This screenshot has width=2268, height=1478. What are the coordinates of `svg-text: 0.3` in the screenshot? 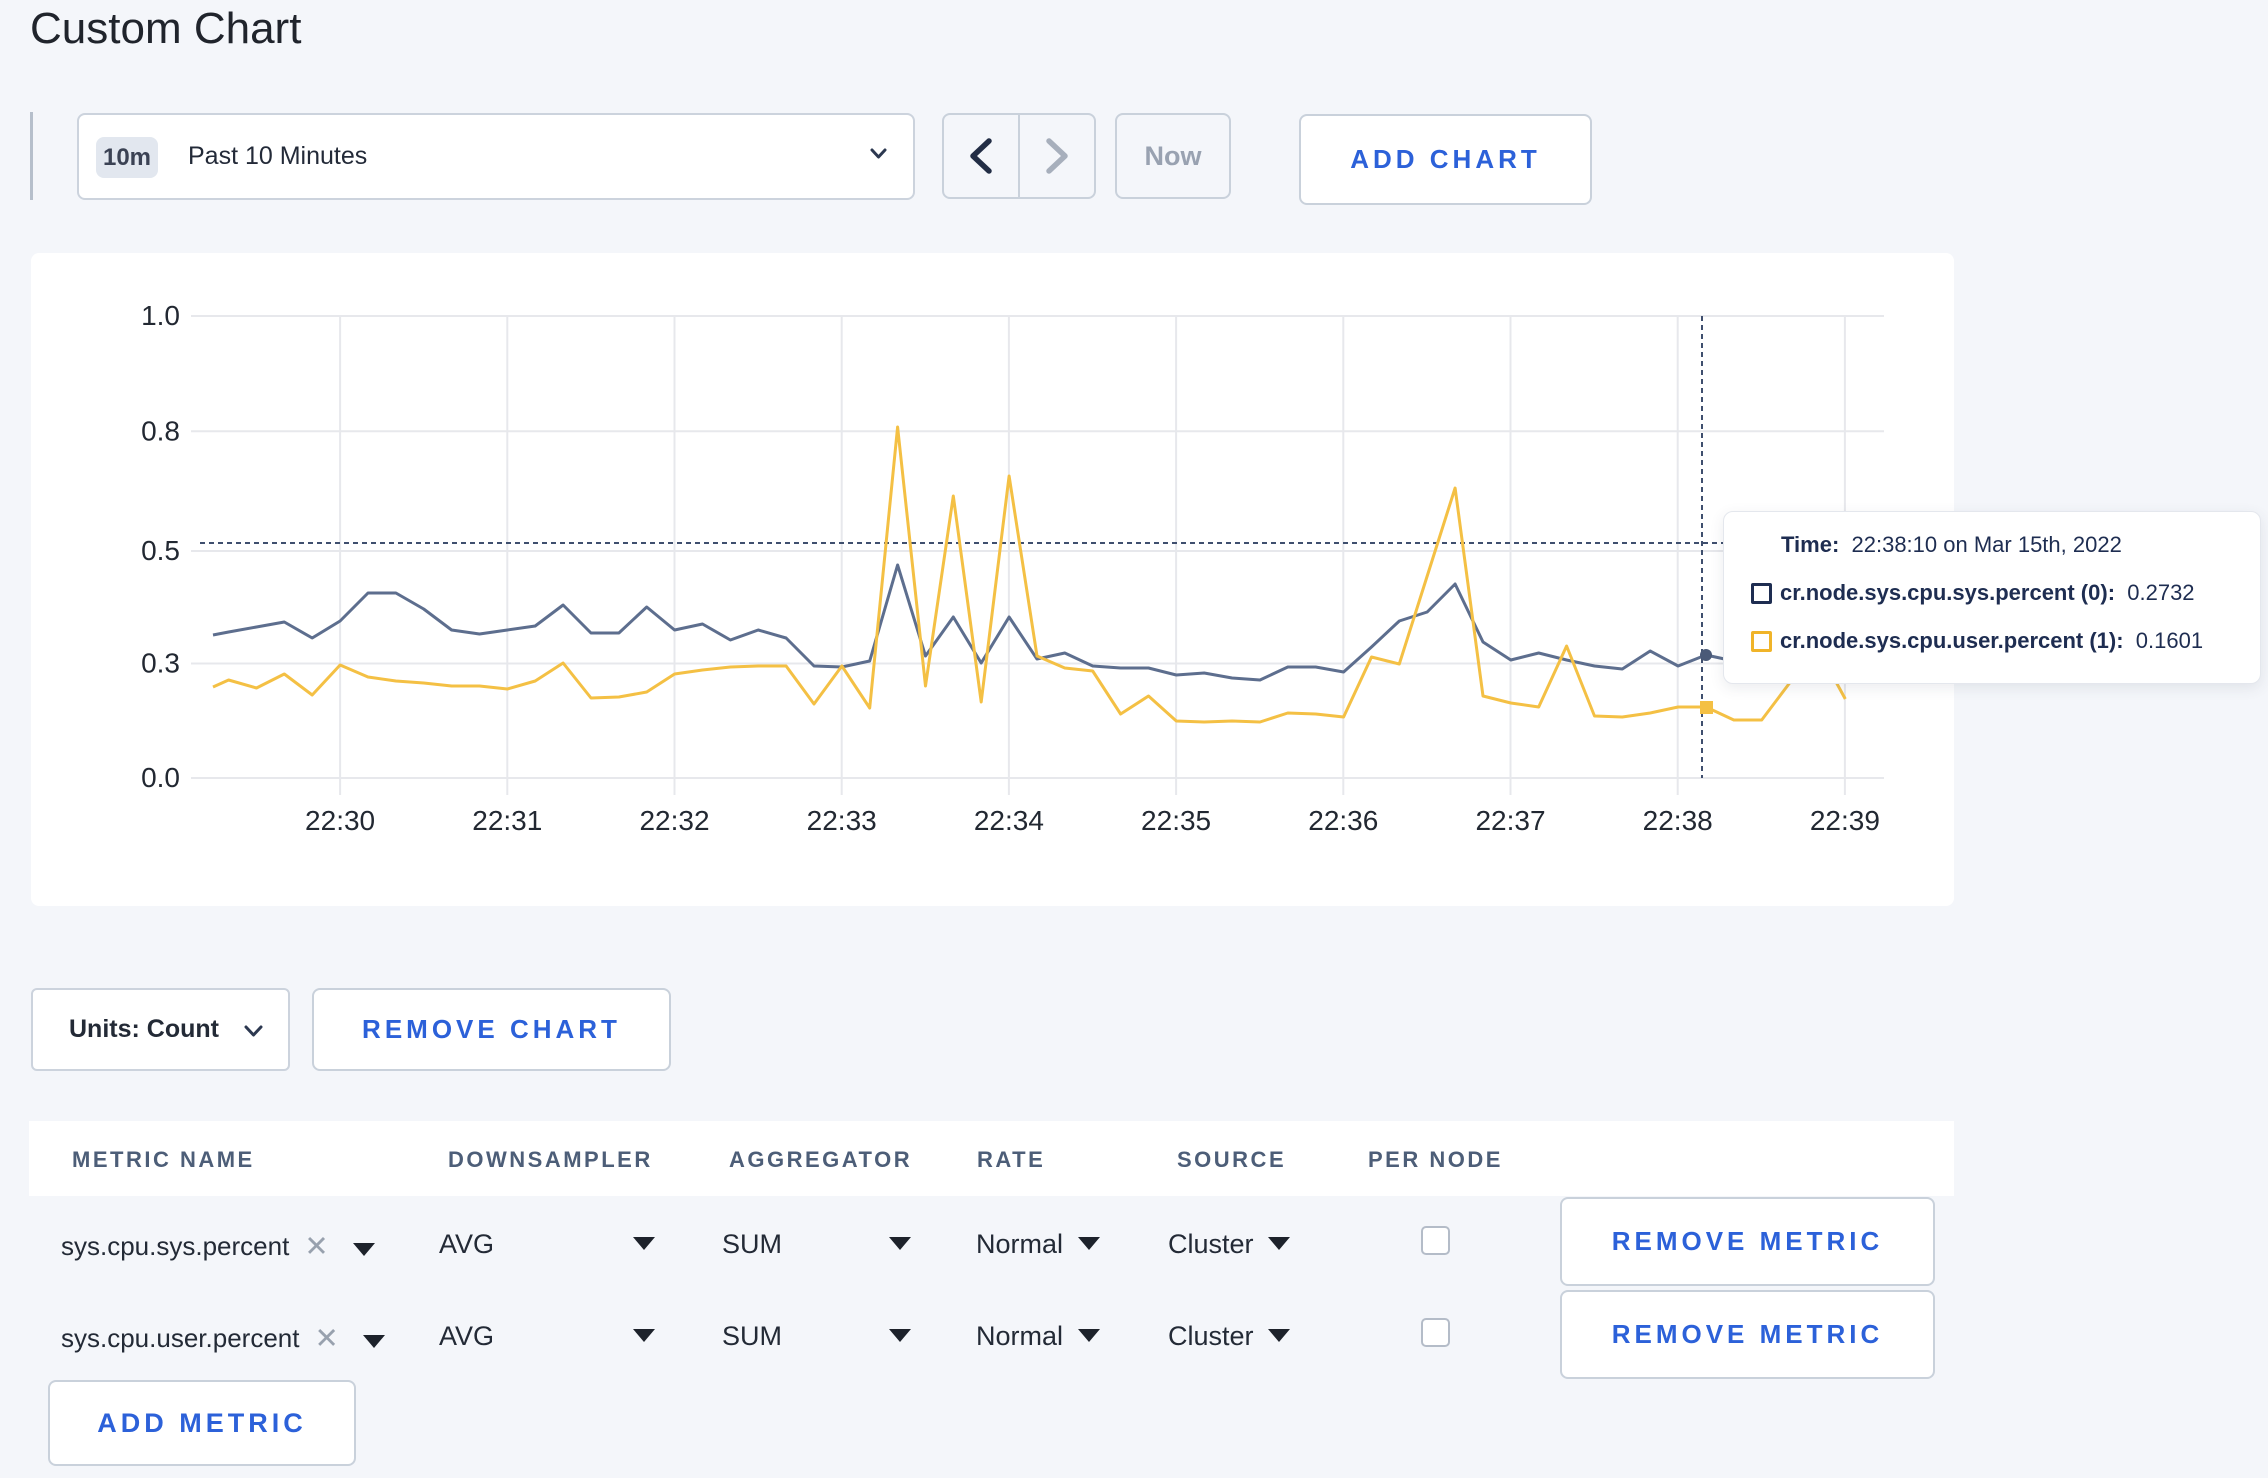 It's located at (160, 663).